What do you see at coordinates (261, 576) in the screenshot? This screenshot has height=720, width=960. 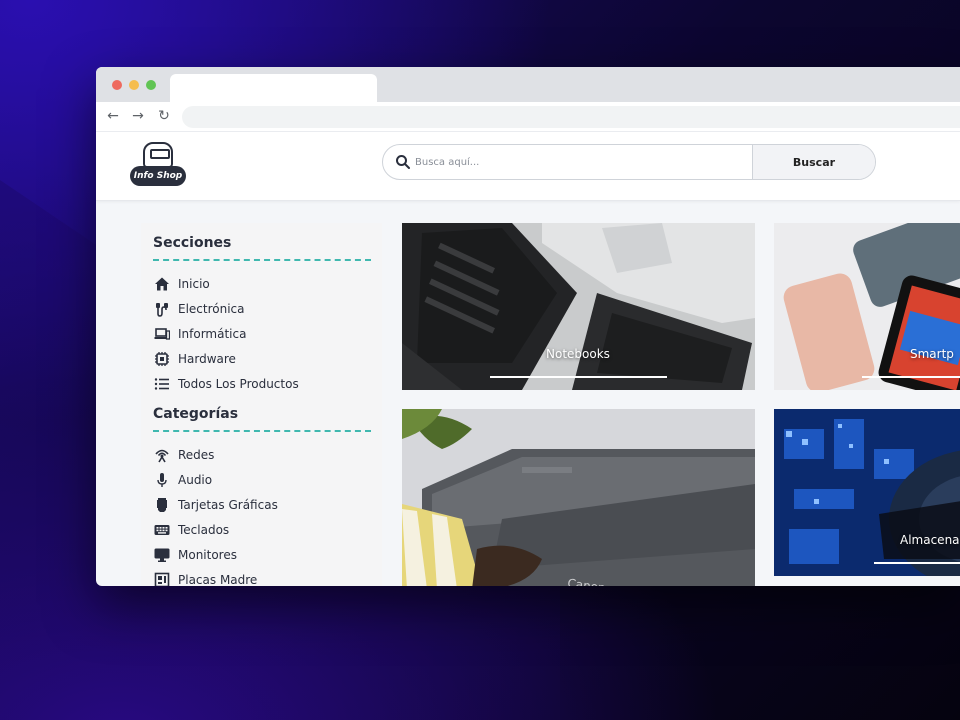 I see `sidebar-item-placas-madre: Placas Madre` at bounding box center [261, 576].